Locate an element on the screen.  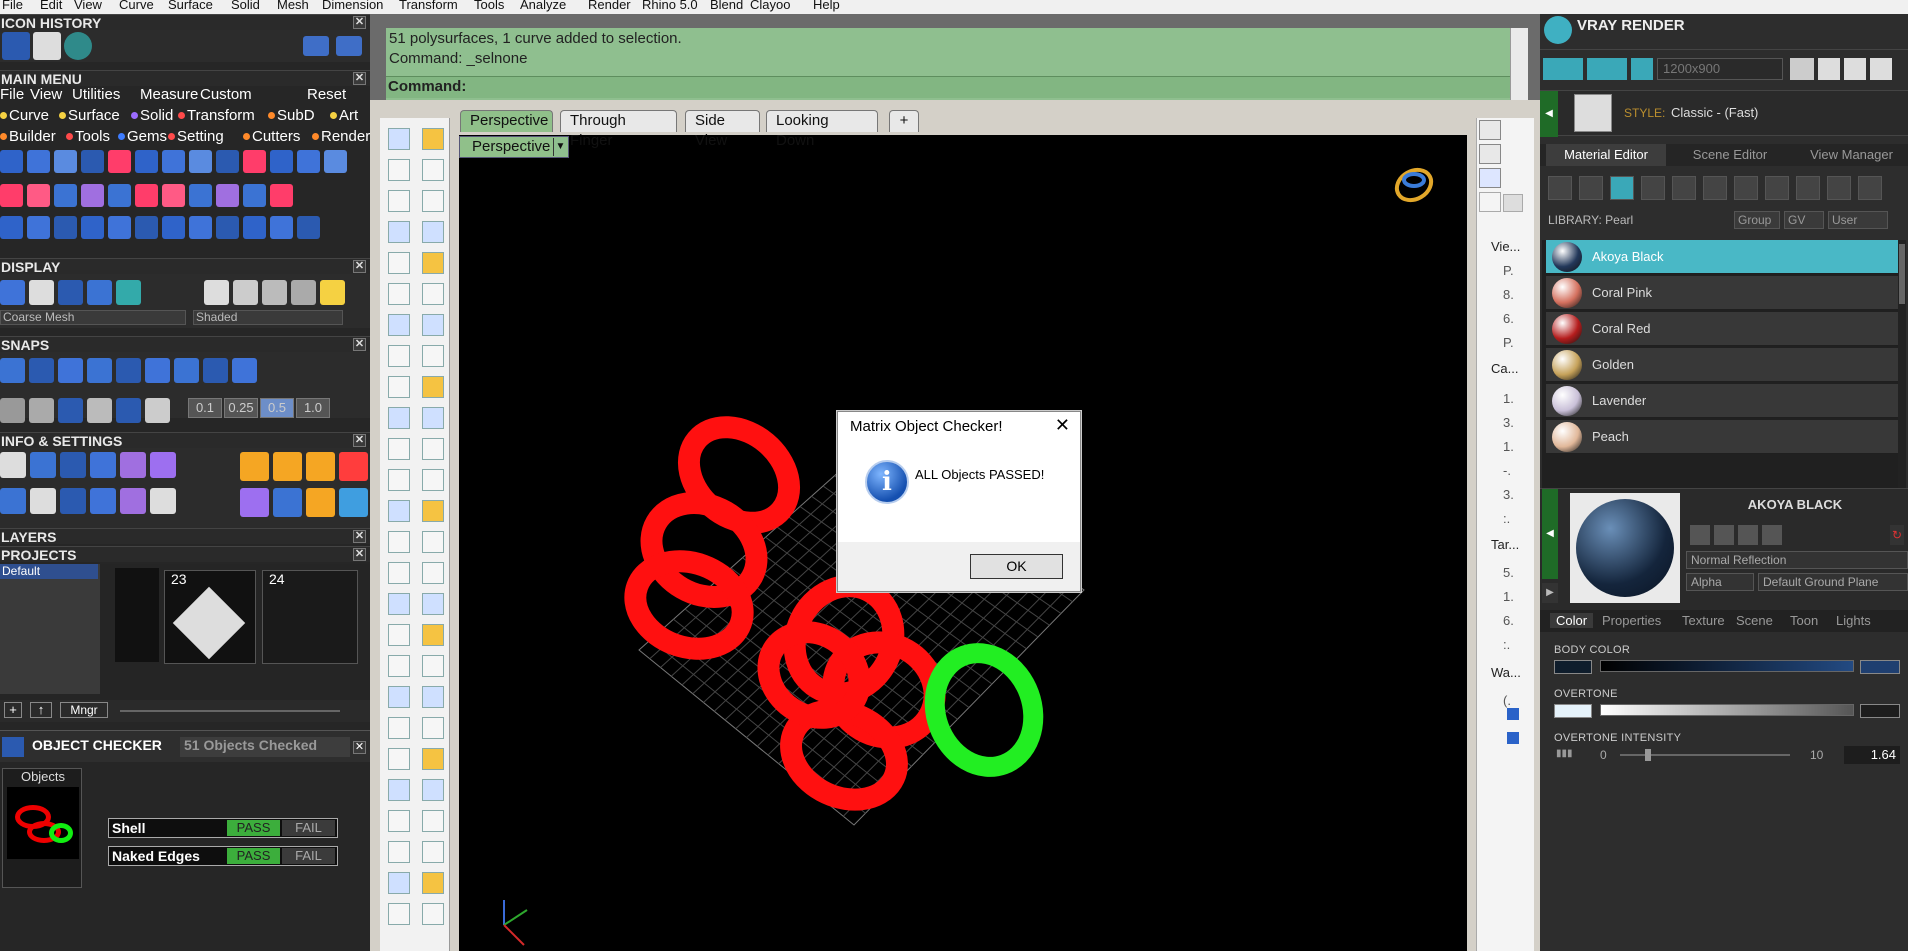
material-item: Lavender is located at coordinates (1724, 401).